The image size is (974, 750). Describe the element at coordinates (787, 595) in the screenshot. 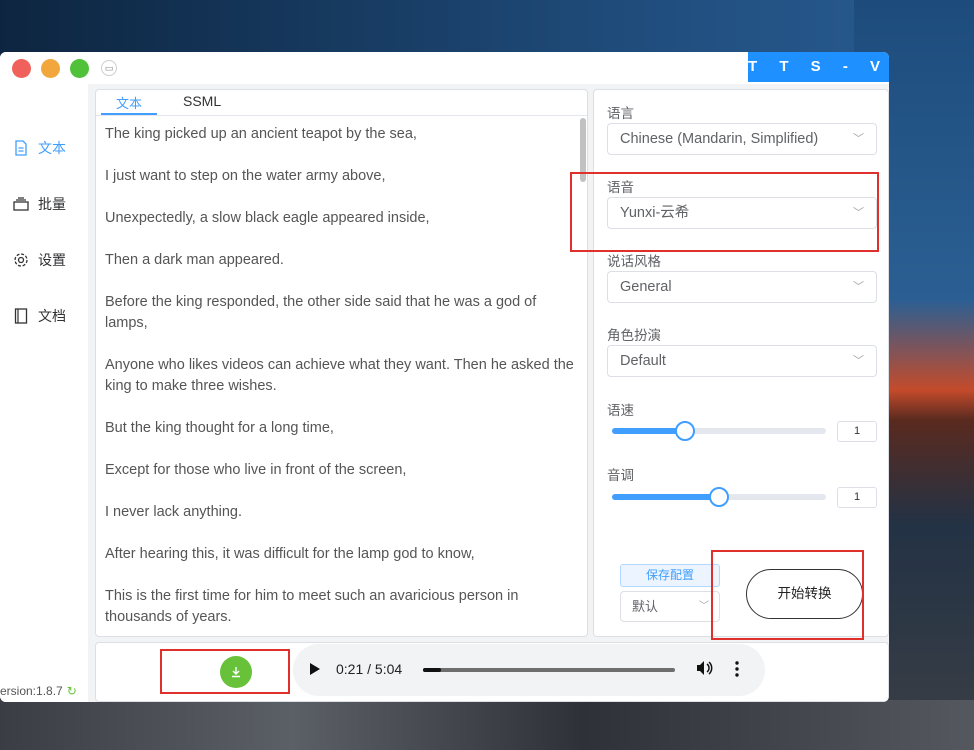

I see `highlight-box-start` at that location.